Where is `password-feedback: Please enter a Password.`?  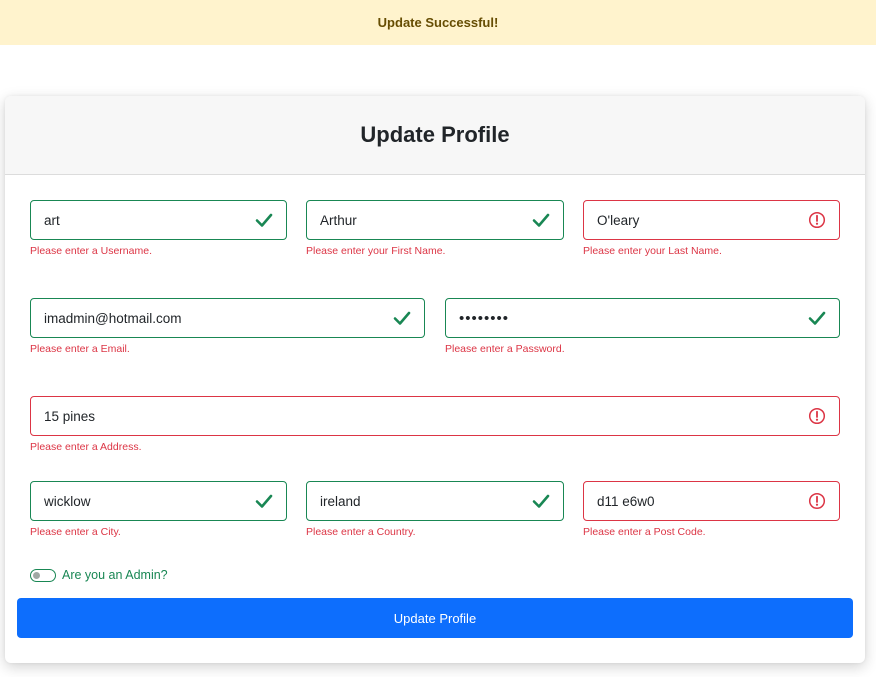
password-feedback: Please enter a Password. is located at coordinates (505, 349).